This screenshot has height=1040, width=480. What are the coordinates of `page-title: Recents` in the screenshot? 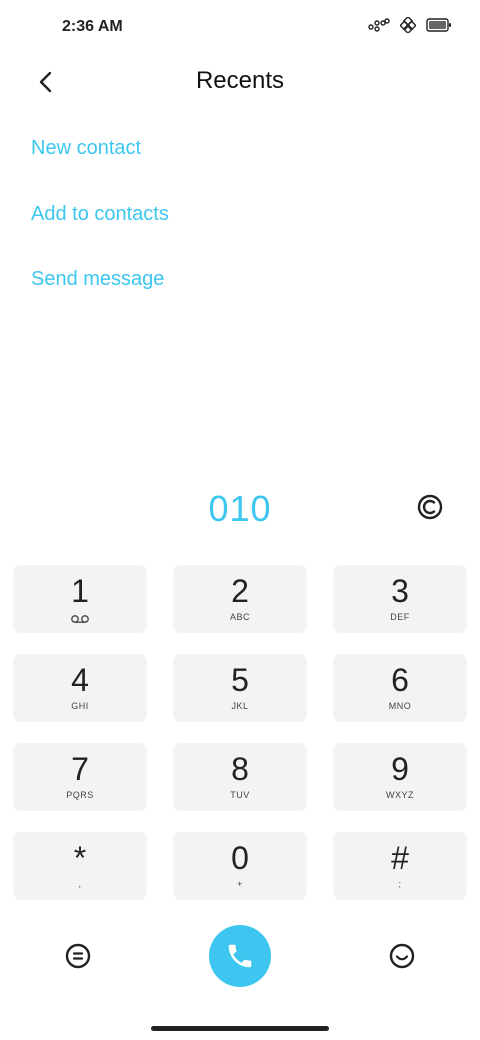 It's located at (240, 80).